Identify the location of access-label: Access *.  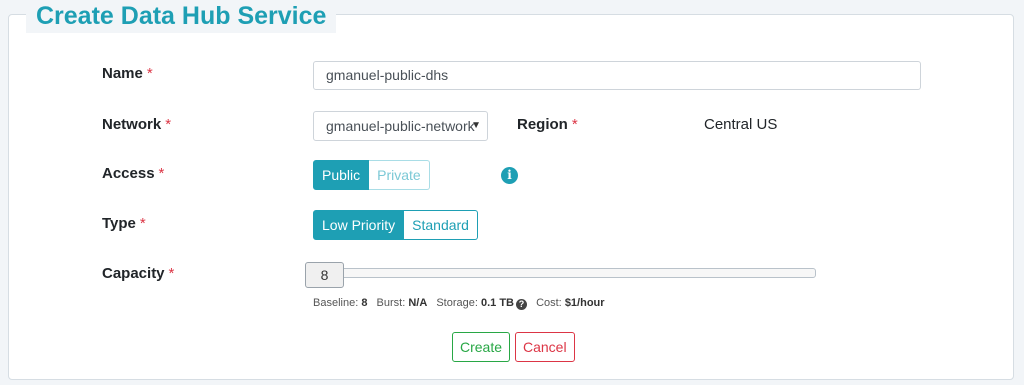
(133, 173).